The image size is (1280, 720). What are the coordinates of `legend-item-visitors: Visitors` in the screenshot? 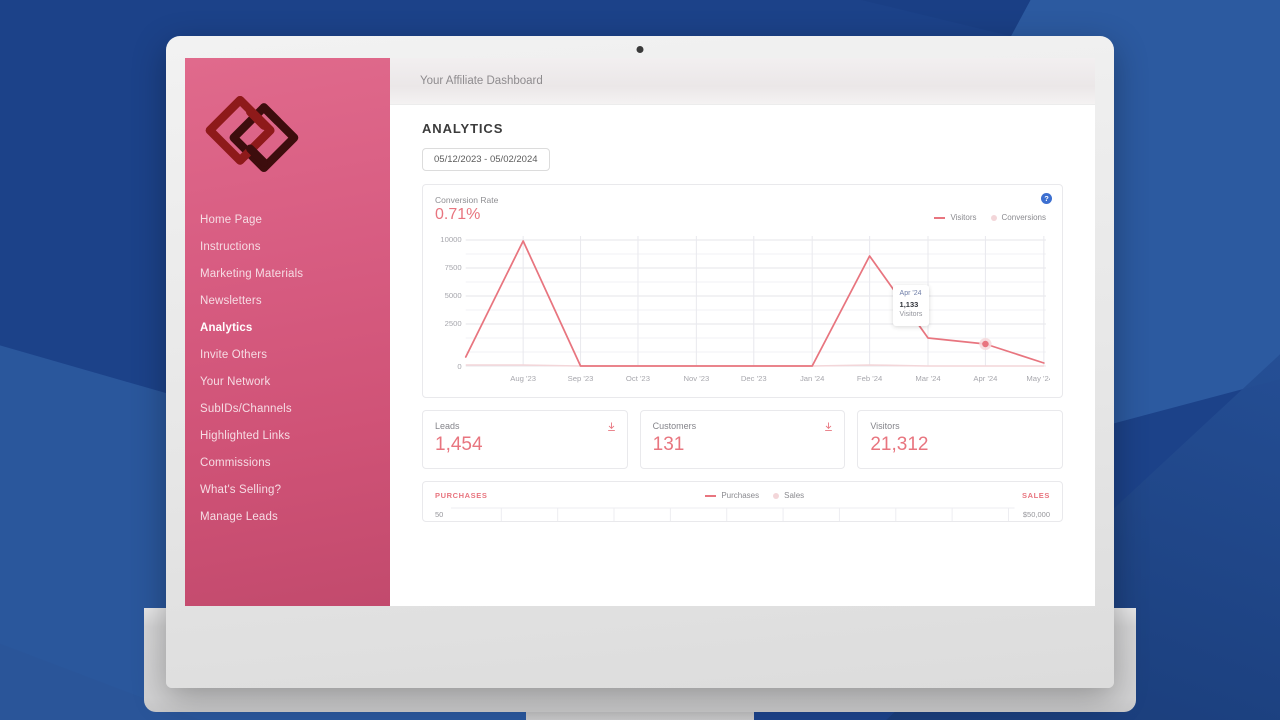 It's located at (955, 217).